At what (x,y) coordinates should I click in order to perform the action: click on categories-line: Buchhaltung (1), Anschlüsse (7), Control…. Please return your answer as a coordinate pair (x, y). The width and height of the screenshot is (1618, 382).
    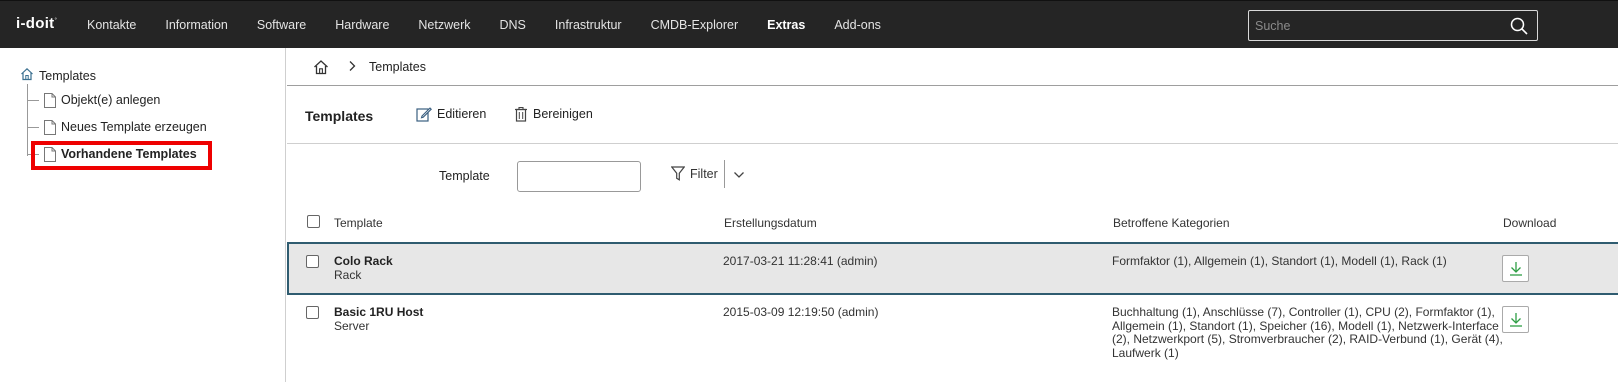
    Looking at the image, I should click on (1303, 312).